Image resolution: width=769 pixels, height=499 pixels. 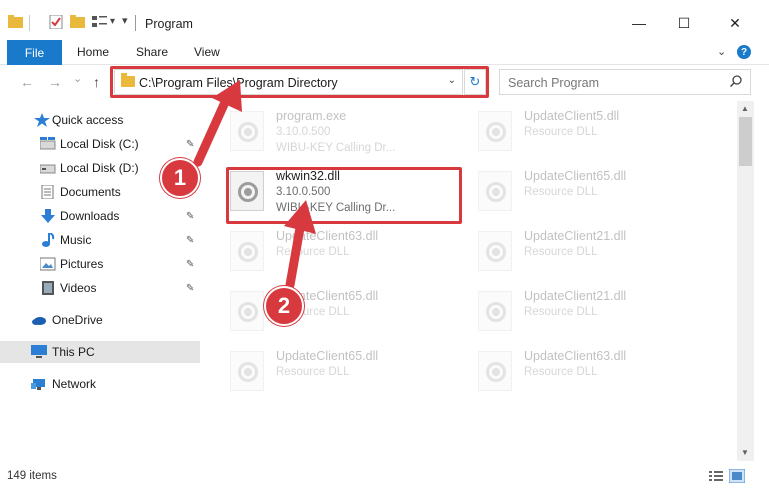 What do you see at coordinates (100, 264) in the screenshot?
I see `sidebar-item-pictures: Pictures ✎` at bounding box center [100, 264].